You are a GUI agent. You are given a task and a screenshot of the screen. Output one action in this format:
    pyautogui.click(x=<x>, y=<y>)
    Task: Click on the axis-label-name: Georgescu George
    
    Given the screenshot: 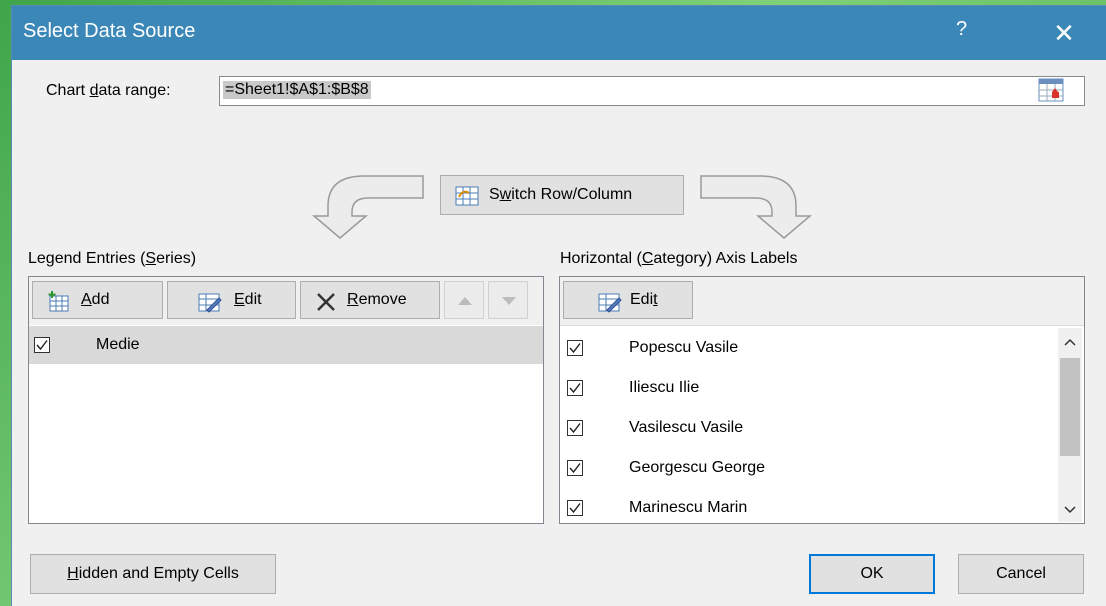 What is the action you would take?
    pyautogui.click(x=697, y=467)
    